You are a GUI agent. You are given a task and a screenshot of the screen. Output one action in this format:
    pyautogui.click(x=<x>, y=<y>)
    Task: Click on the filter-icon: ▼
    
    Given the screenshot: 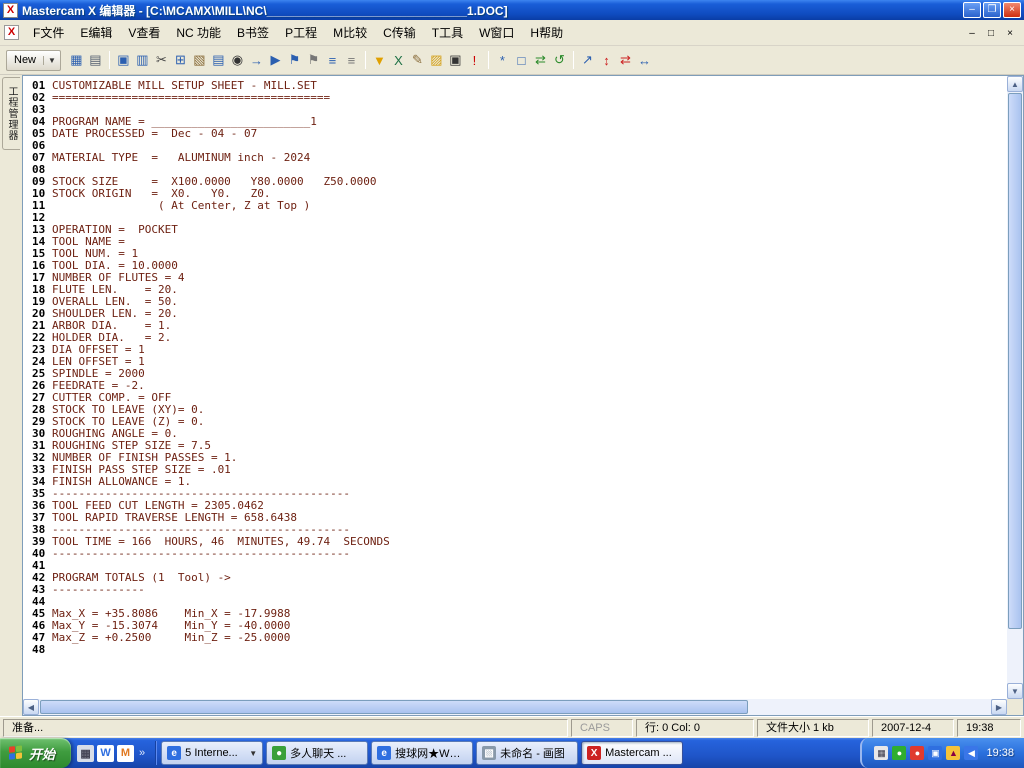 What is the action you would take?
    pyautogui.click(x=379, y=60)
    